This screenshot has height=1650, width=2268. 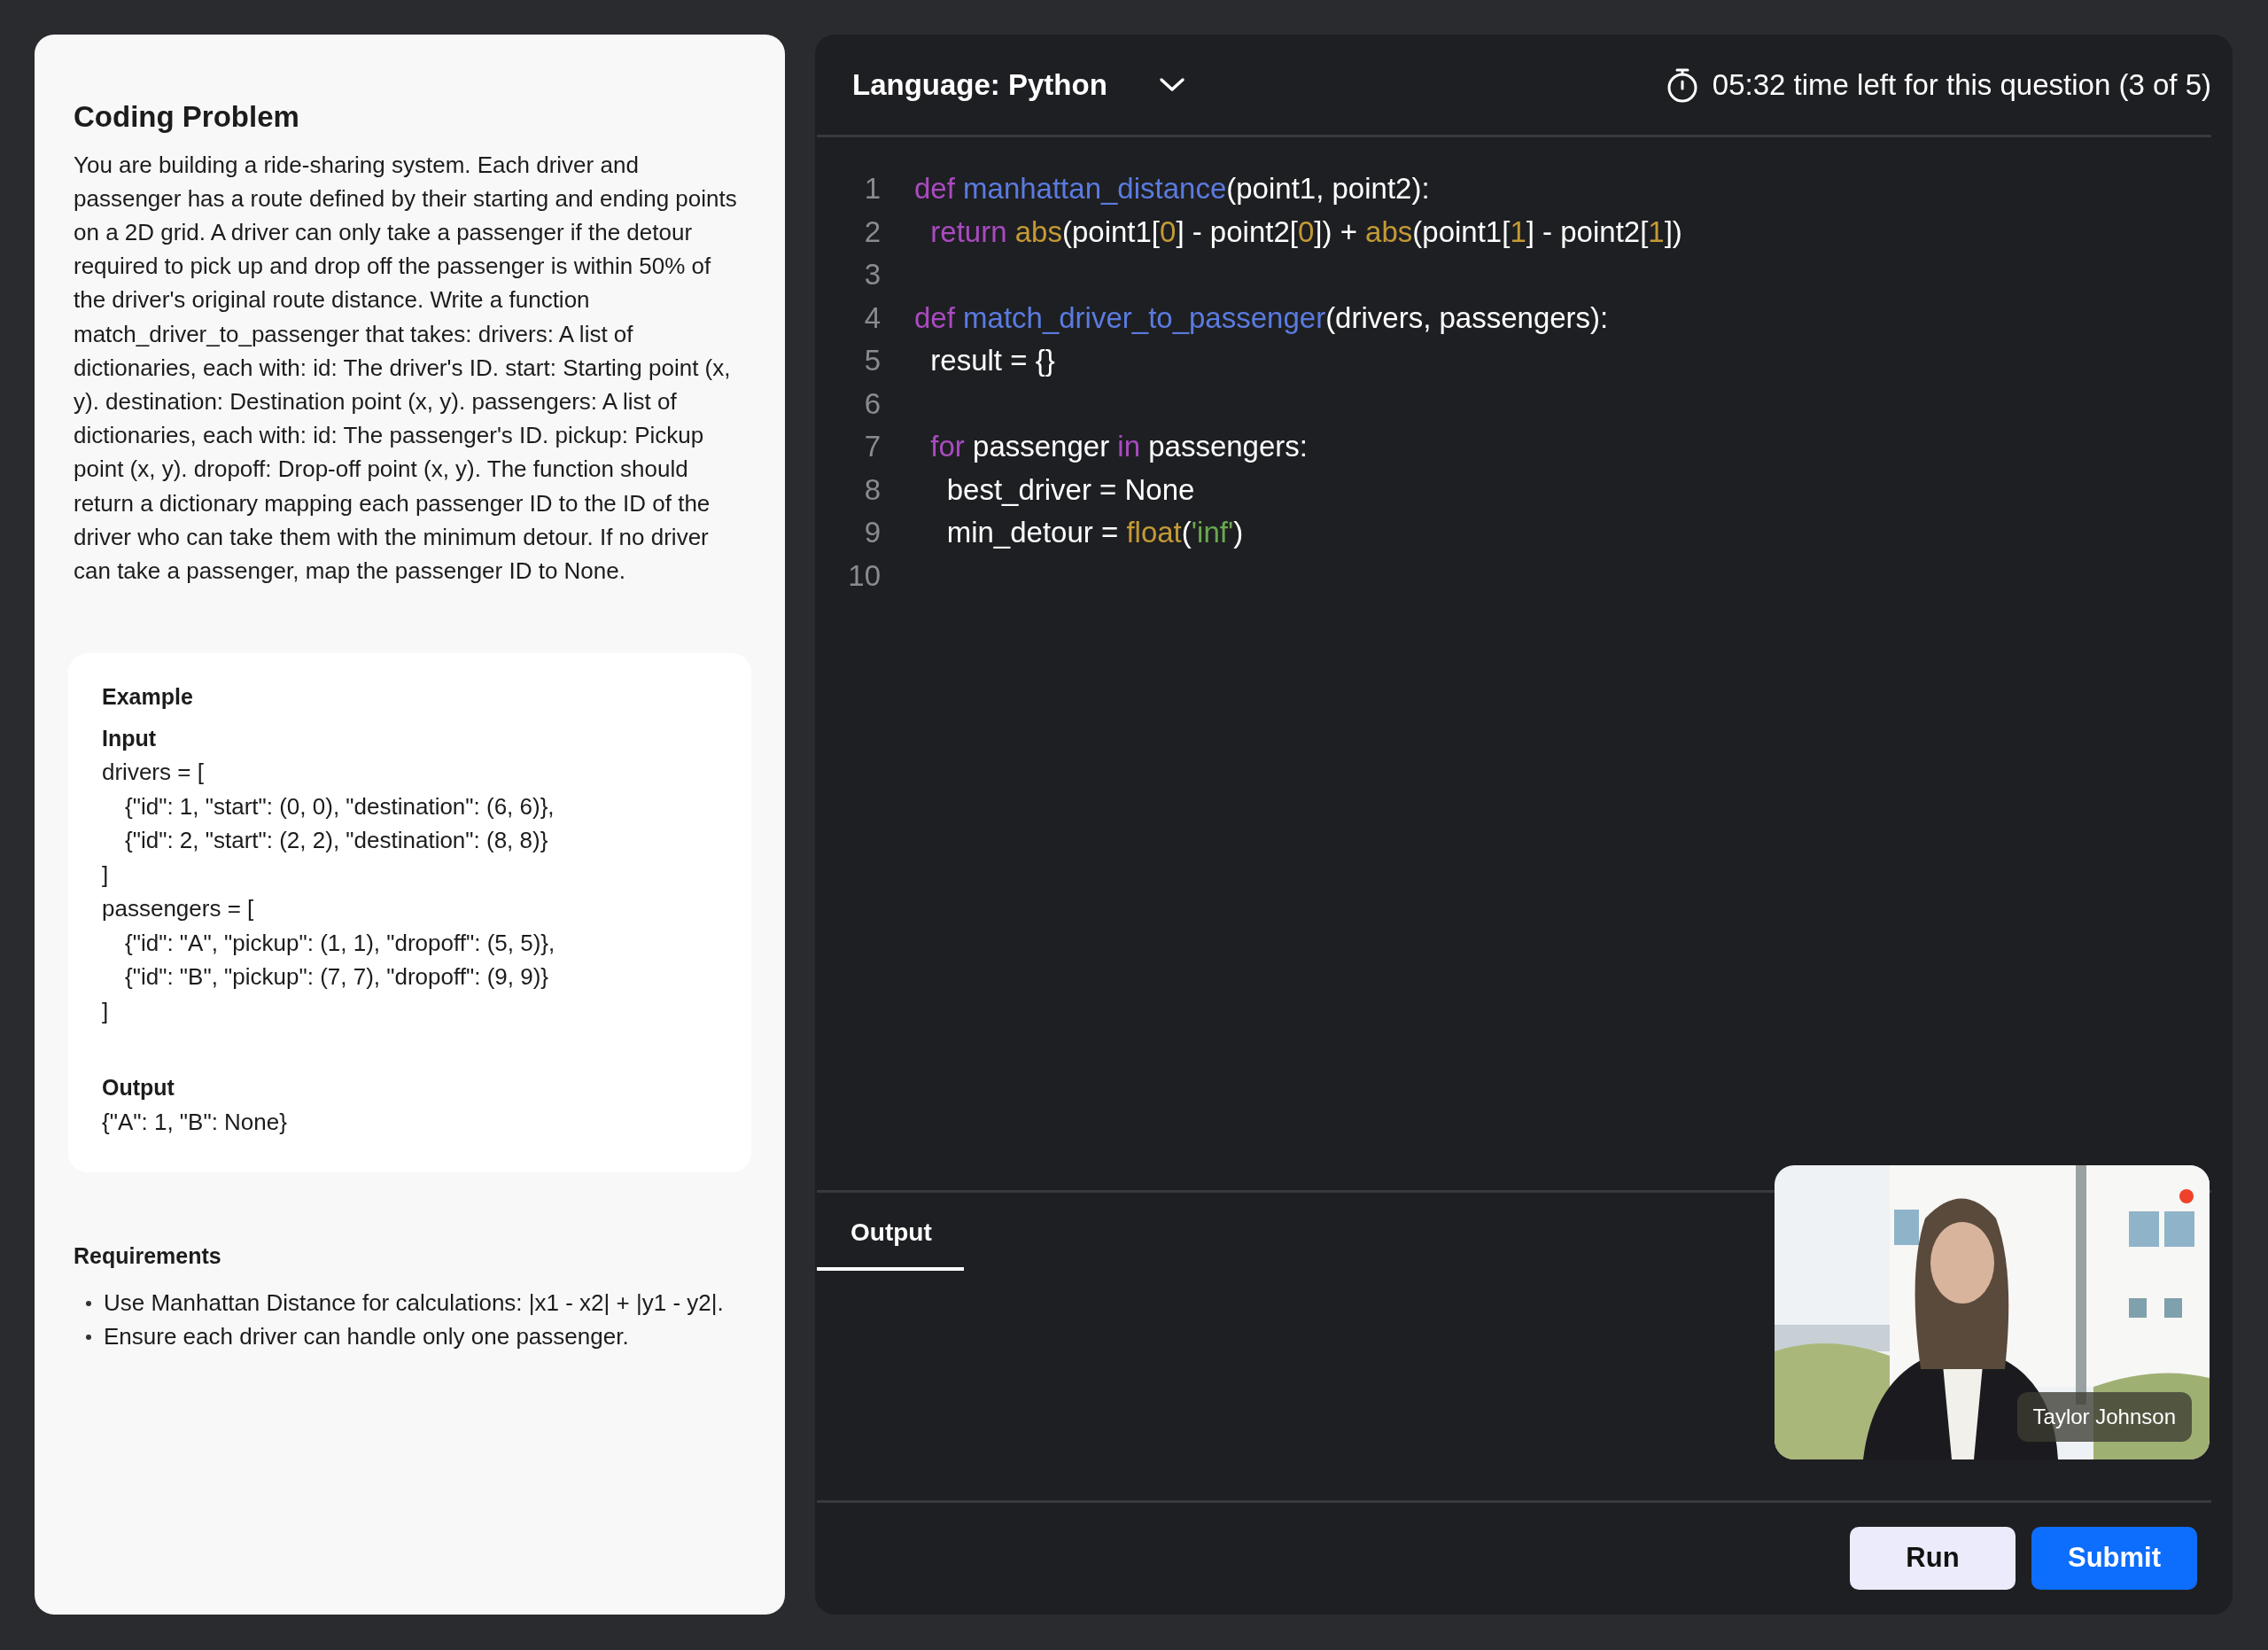 What do you see at coordinates (148, 1256) in the screenshot?
I see `requirements-heading: Requirements` at bounding box center [148, 1256].